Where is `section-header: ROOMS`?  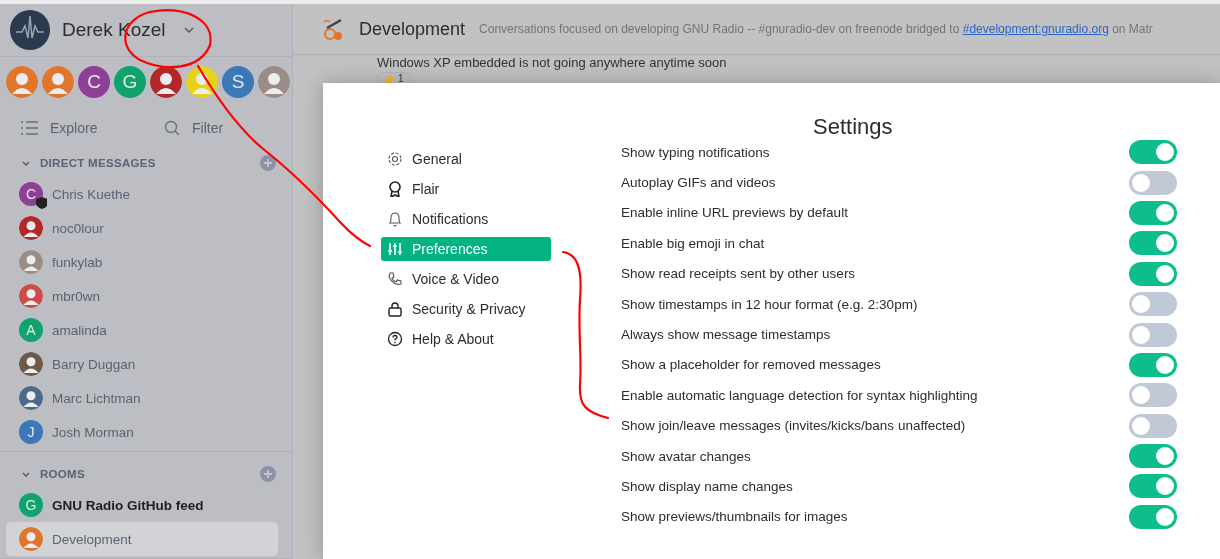
section-header: ROOMS is located at coordinates (53, 474).